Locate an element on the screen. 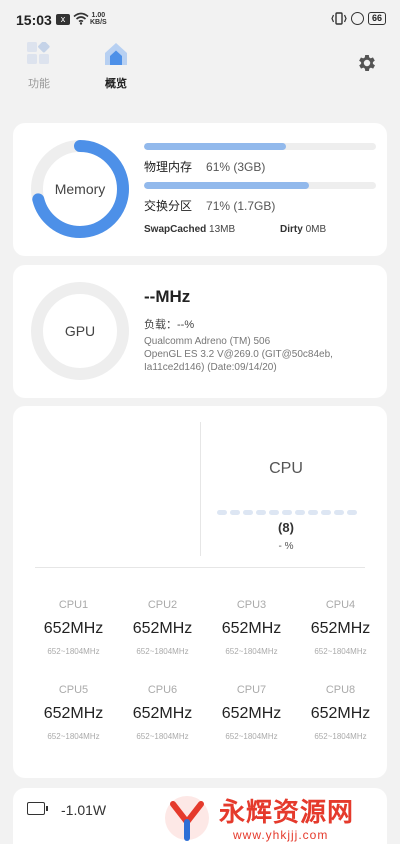 This screenshot has width=400, height=844. gear-icon is located at coordinates (367, 63).